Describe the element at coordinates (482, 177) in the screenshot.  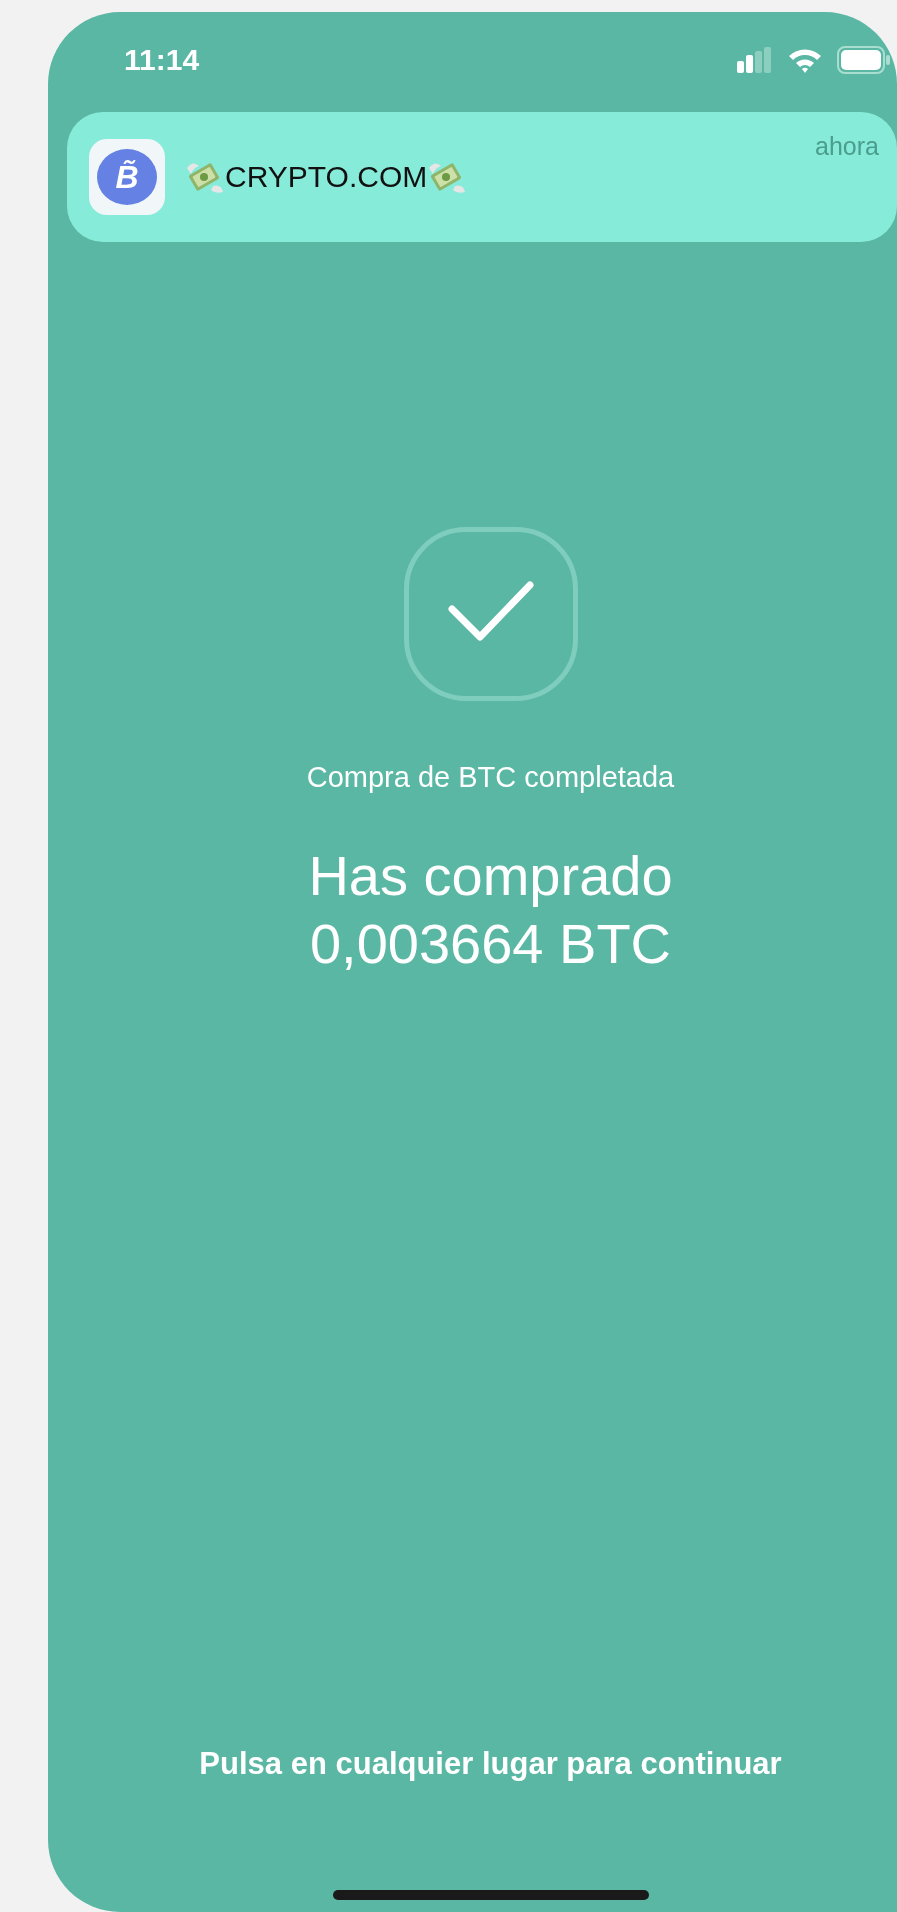
I see `notification-banner: B̃ CRYPTO.COM ahora` at that location.